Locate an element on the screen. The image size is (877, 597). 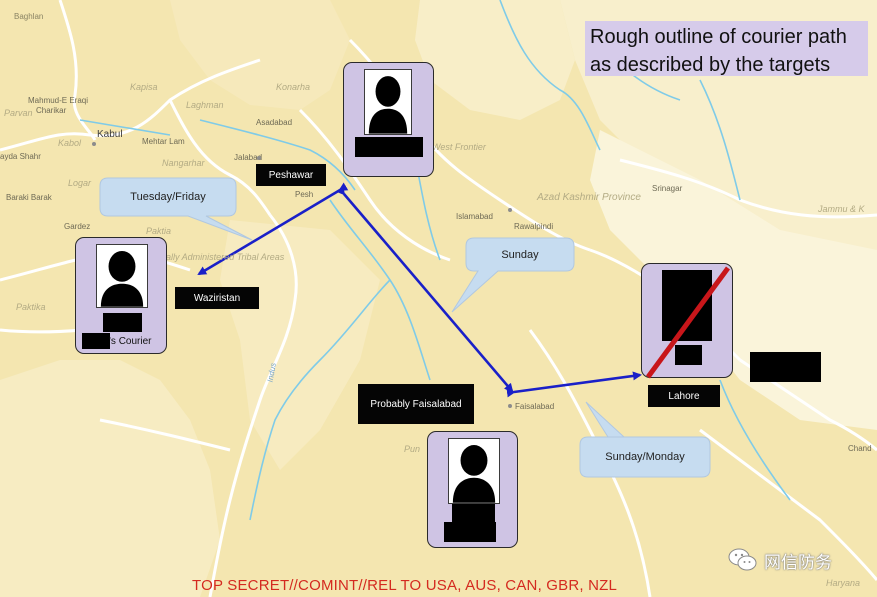
callout-sunday-monday: Sunday/Monday is located at coordinates (645, 457).